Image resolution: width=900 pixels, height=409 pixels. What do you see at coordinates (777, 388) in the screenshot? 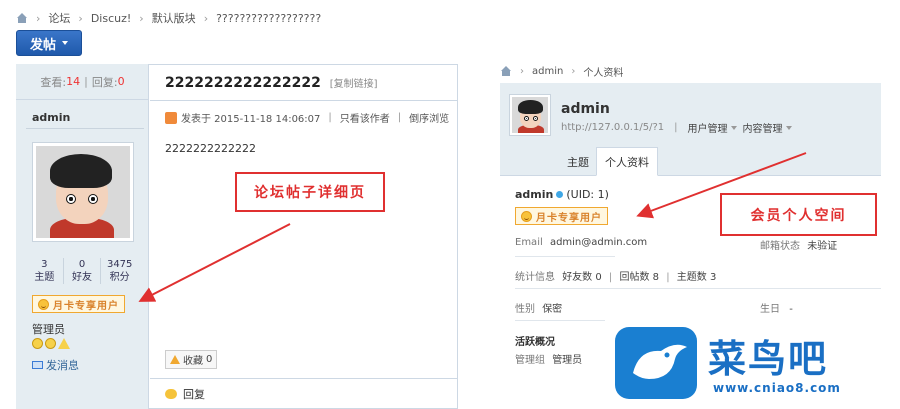
I see `logo-url: www.cniao8.com` at bounding box center [777, 388].